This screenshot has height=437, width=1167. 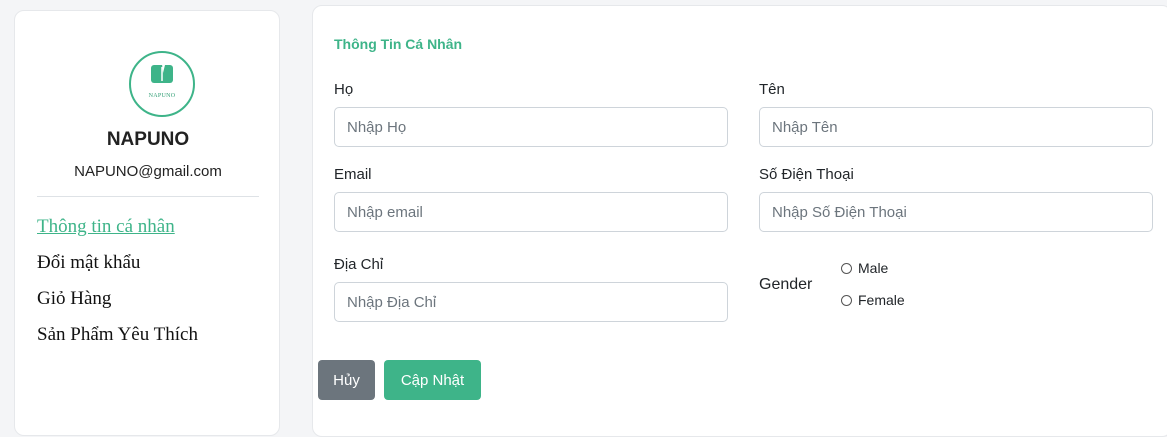 I want to click on user-email: NAPUNO@gmail.com, so click(x=148, y=171).